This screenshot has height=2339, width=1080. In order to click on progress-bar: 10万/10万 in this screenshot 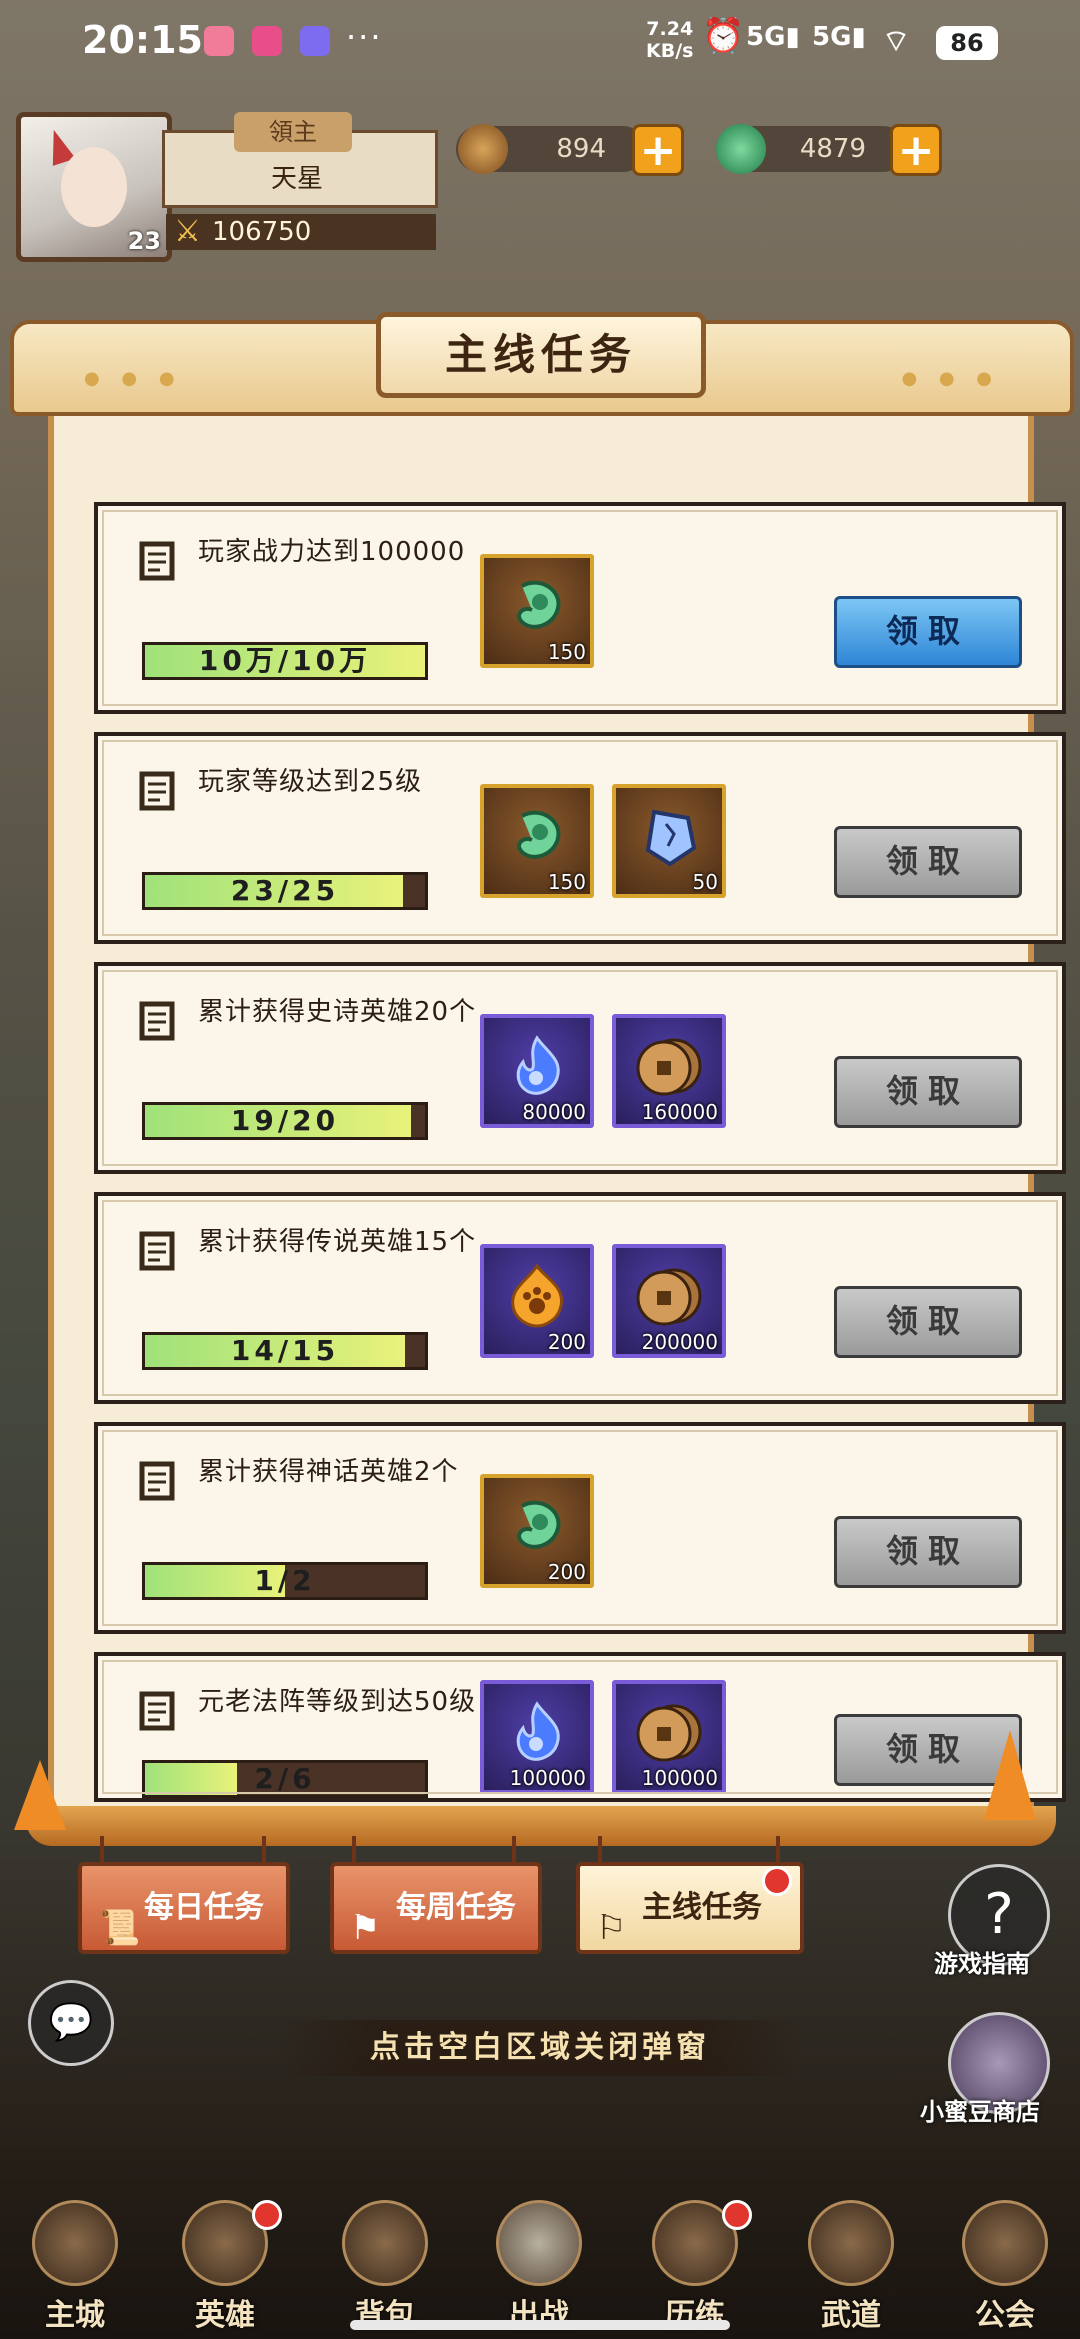, I will do `click(285, 661)`.